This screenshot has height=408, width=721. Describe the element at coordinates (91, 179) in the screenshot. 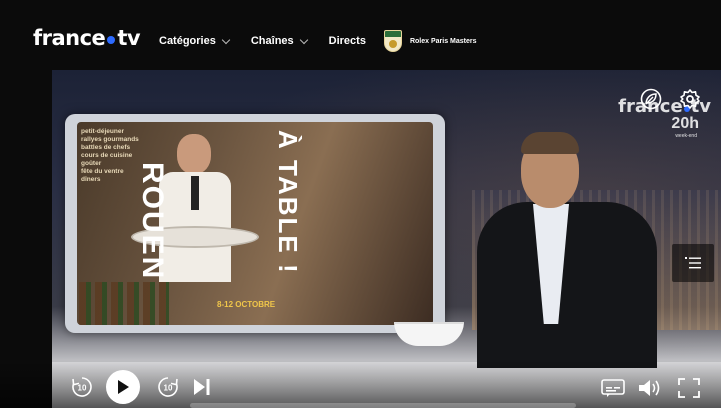

I see `promo-list-item: dîners` at that location.